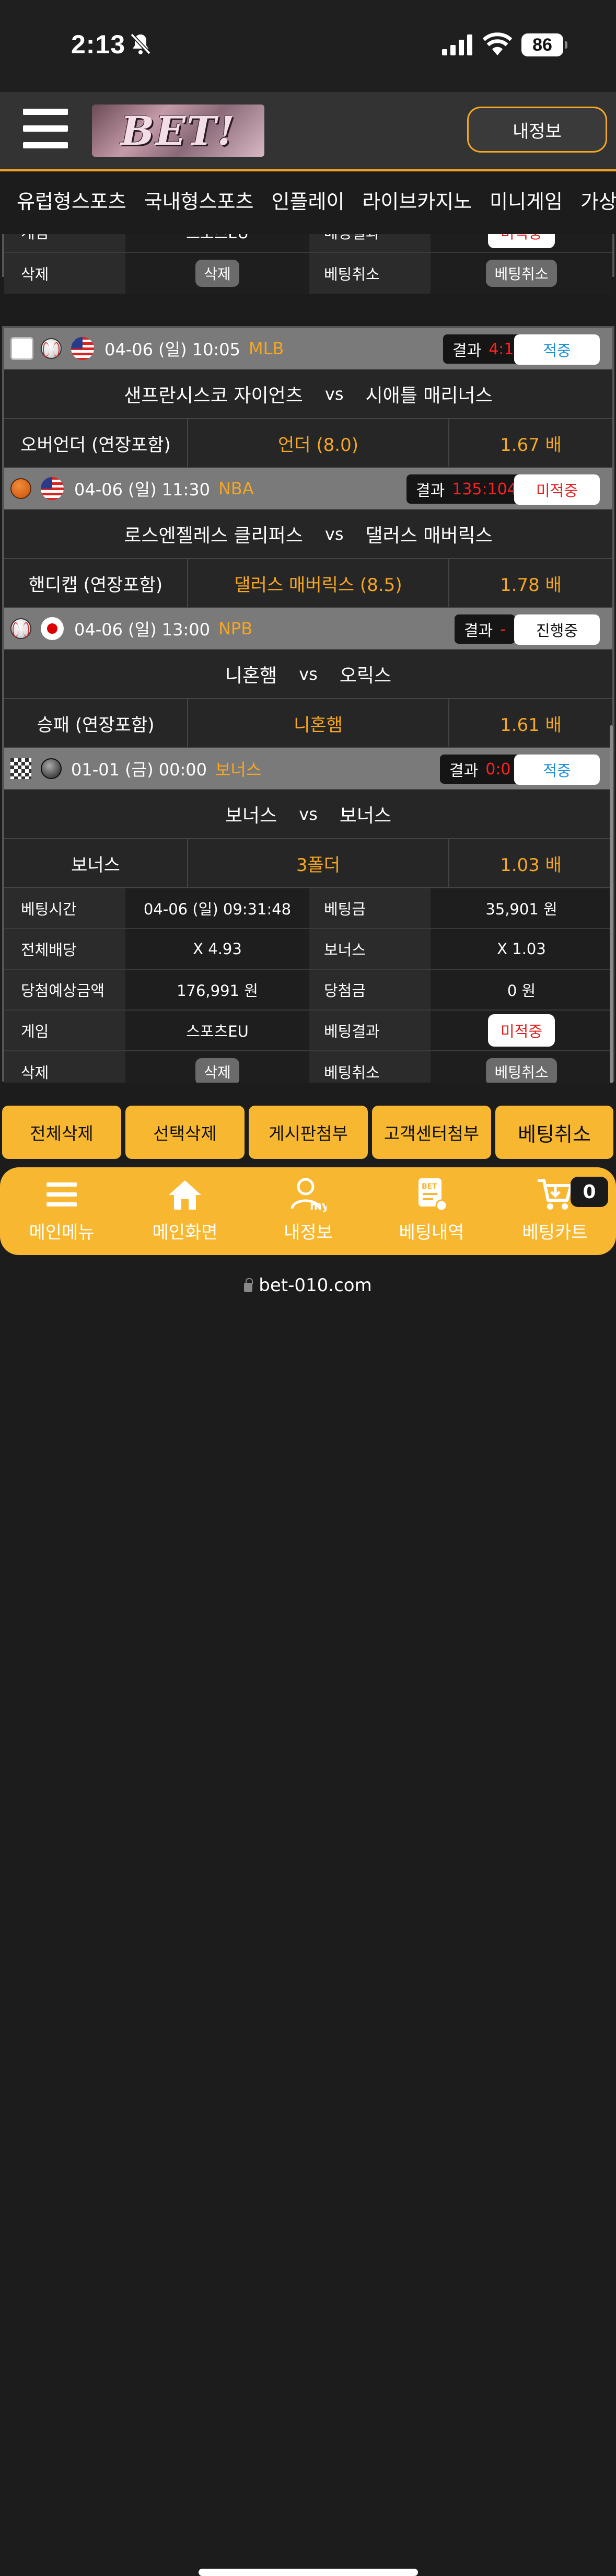 This screenshot has width=616, height=2576. Describe the element at coordinates (429, 396) in the screenshot. I see `away-team: 시애틀 매리너스` at that location.